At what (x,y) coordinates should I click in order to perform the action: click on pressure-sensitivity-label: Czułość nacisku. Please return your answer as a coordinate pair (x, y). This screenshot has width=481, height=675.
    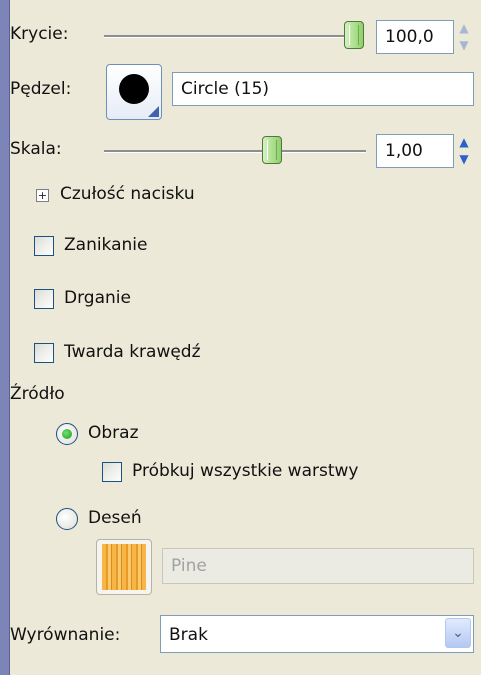
    Looking at the image, I should click on (127, 194).